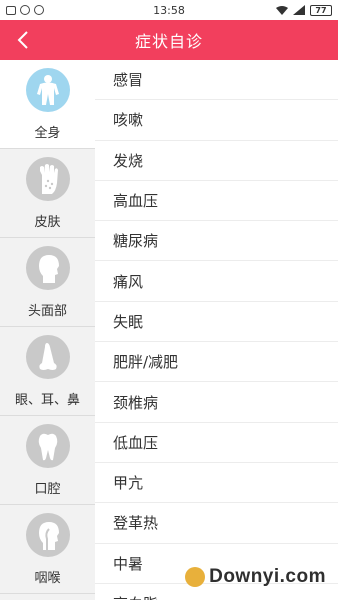 The image size is (338, 600). I want to click on sidebar-item-head-face: 头面部, so click(47, 282).